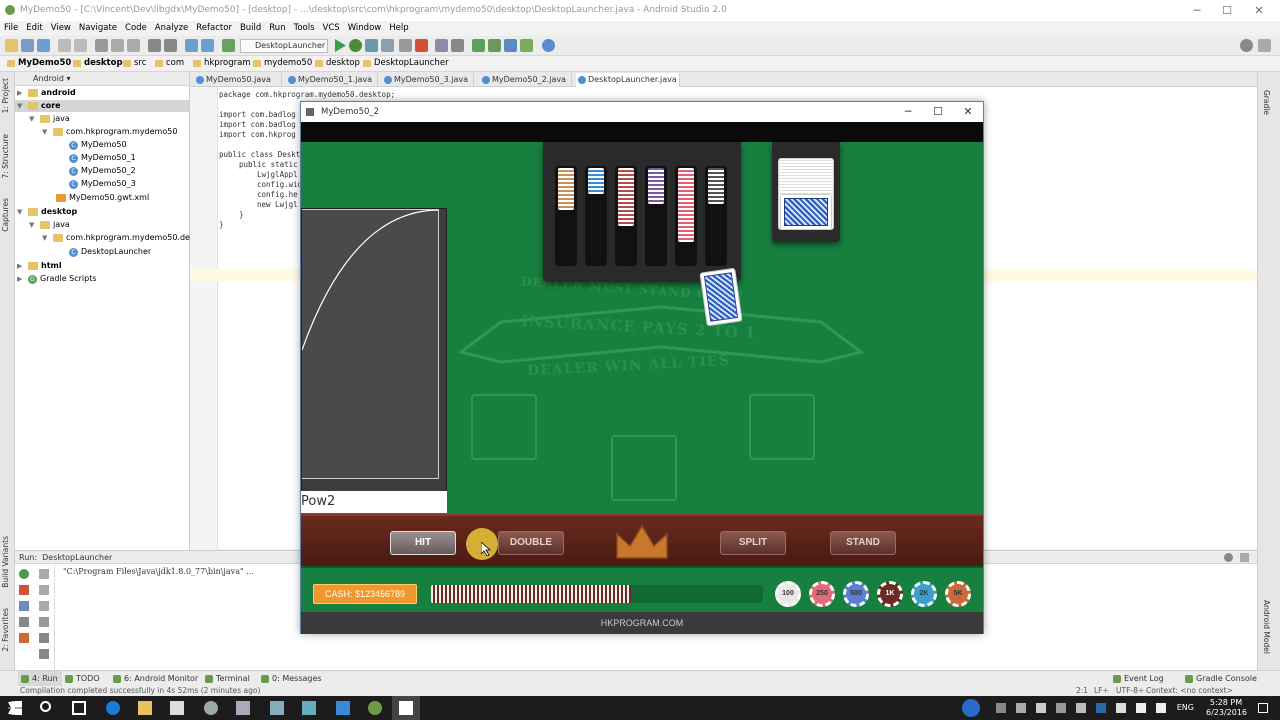  I want to click on windows-start-icon, so click(15, 708).